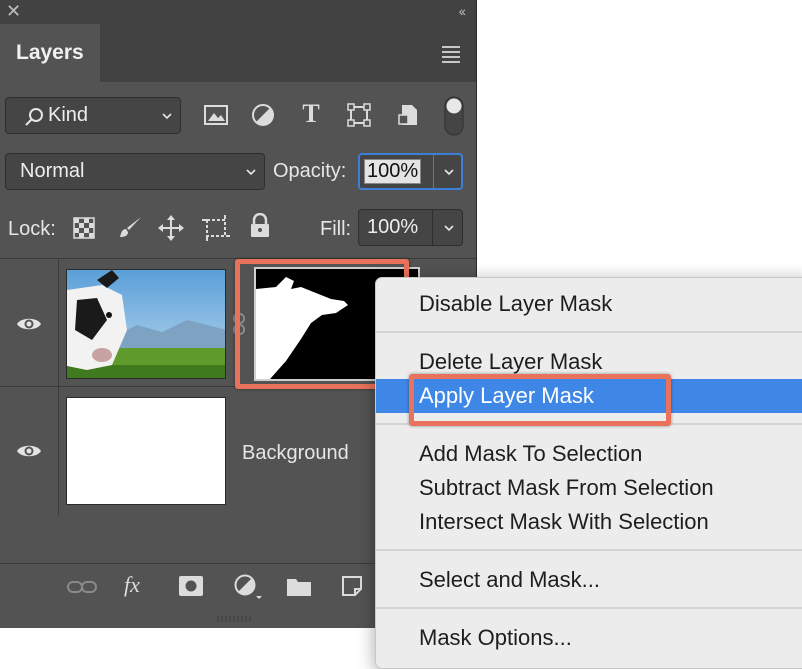 Image resolution: width=802 pixels, height=669 pixels. I want to click on panel-menu-icon, so click(451, 56).